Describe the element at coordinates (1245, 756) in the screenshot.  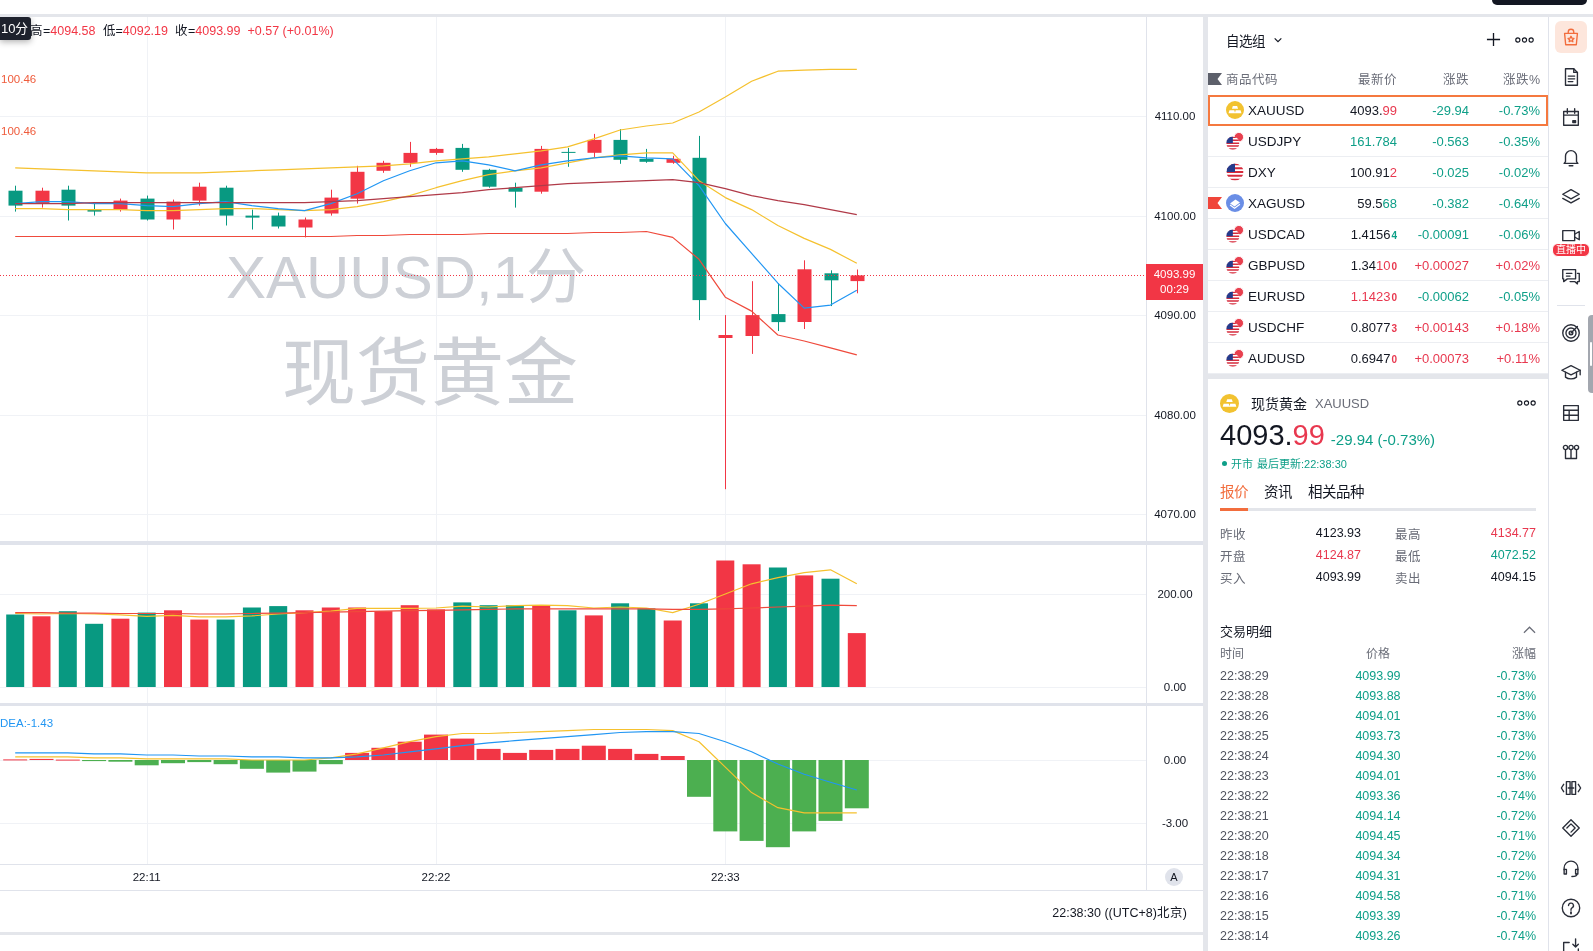
I see `trade-time: 22:38:24` at that location.